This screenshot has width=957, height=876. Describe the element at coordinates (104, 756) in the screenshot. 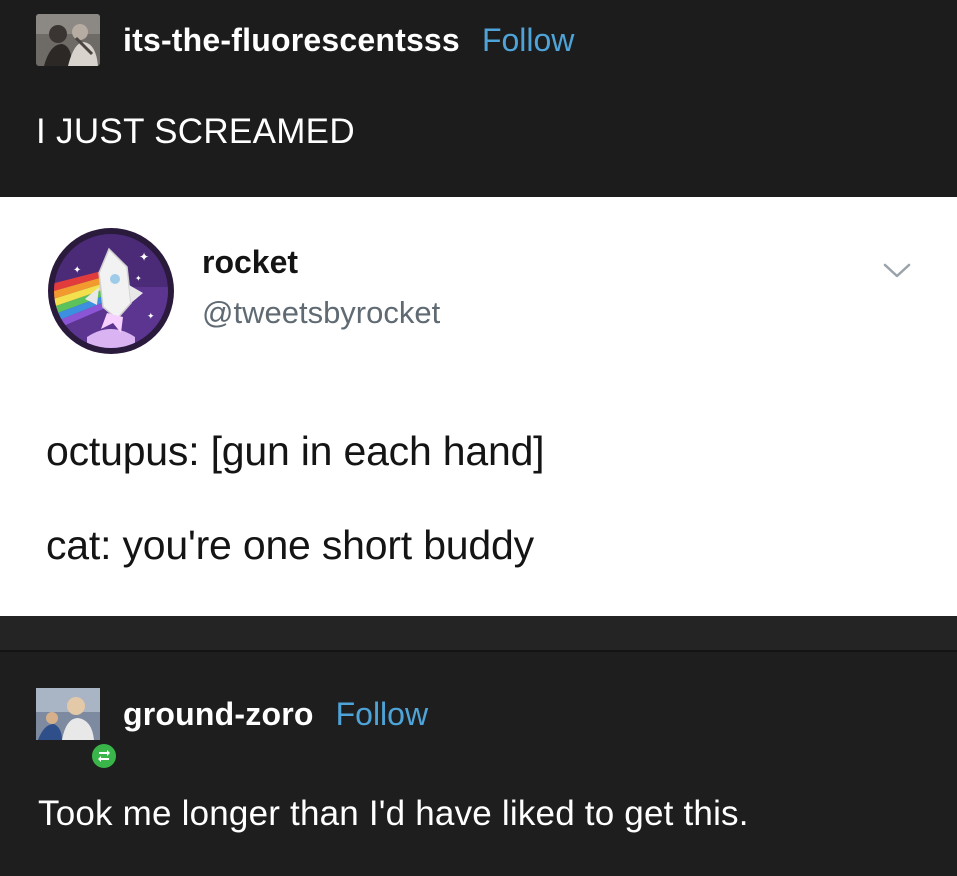

I see `reblog-icon` at that location.